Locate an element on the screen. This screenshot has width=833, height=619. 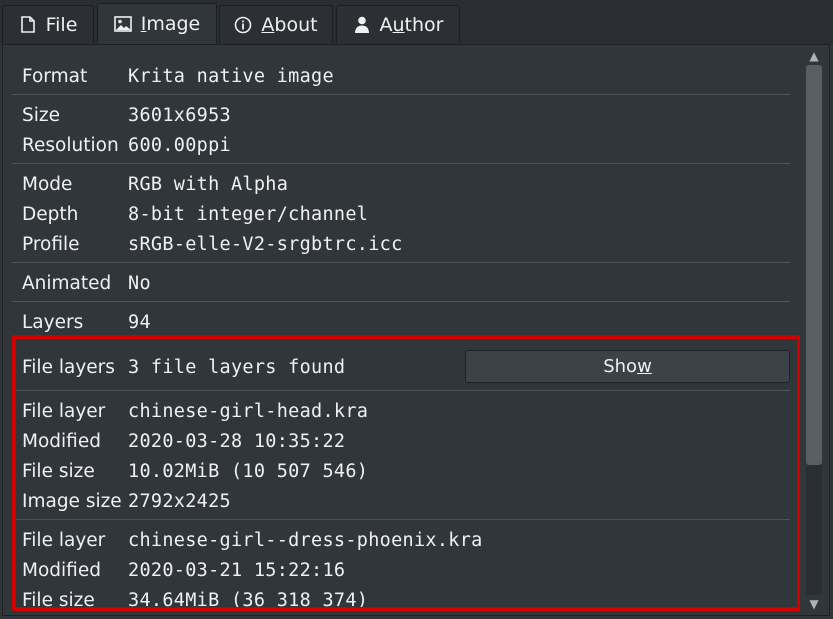
mode-value: RGB with Alpha is located at coordinates (208, 184).